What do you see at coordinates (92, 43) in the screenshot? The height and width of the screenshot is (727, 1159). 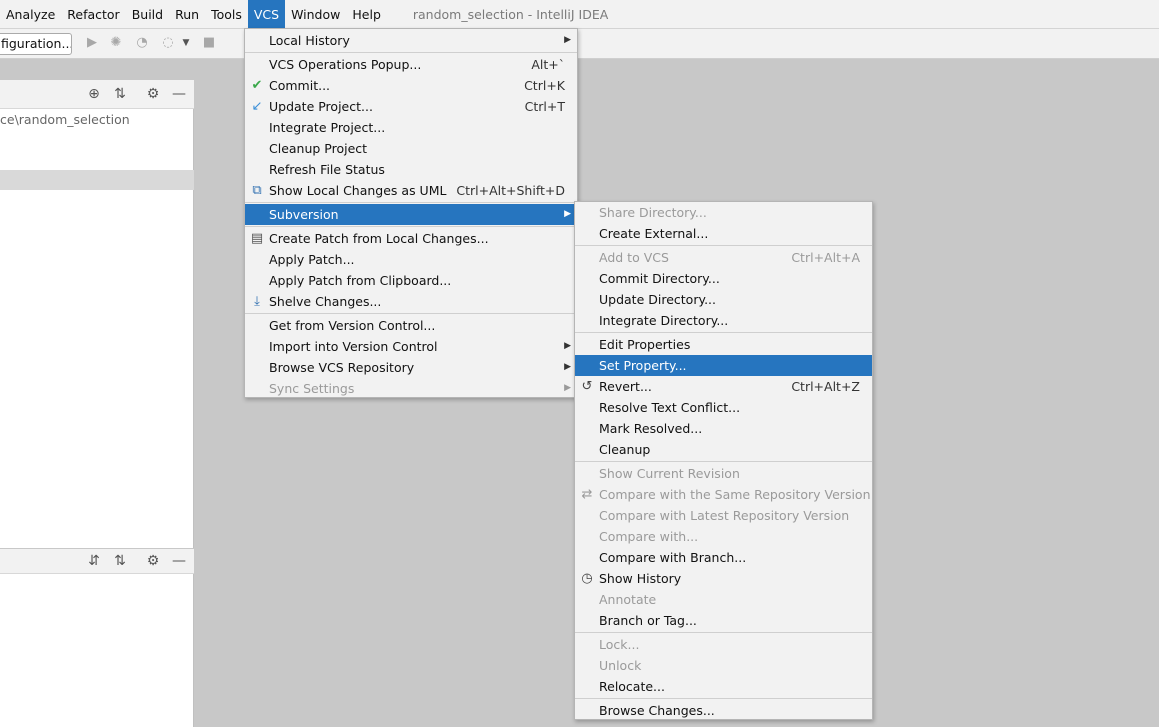 I see `run-icon: ▶` at bounding box center [92, 43].